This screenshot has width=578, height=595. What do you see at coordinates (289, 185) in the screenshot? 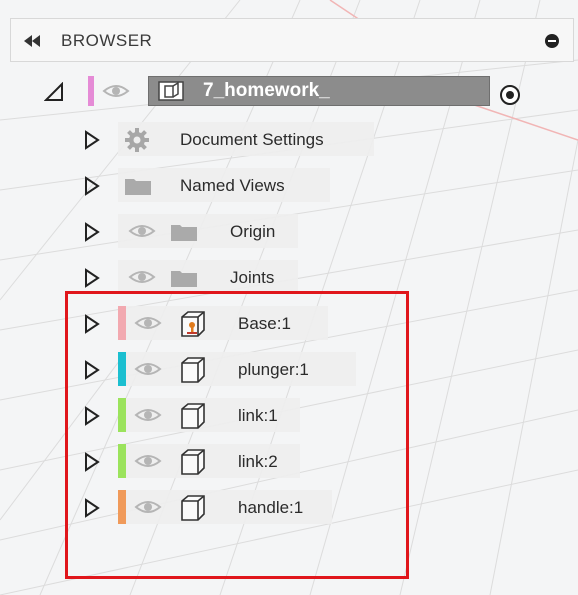
I see `browser-node-named-views: Named Views` at bounding box center [289, 185].